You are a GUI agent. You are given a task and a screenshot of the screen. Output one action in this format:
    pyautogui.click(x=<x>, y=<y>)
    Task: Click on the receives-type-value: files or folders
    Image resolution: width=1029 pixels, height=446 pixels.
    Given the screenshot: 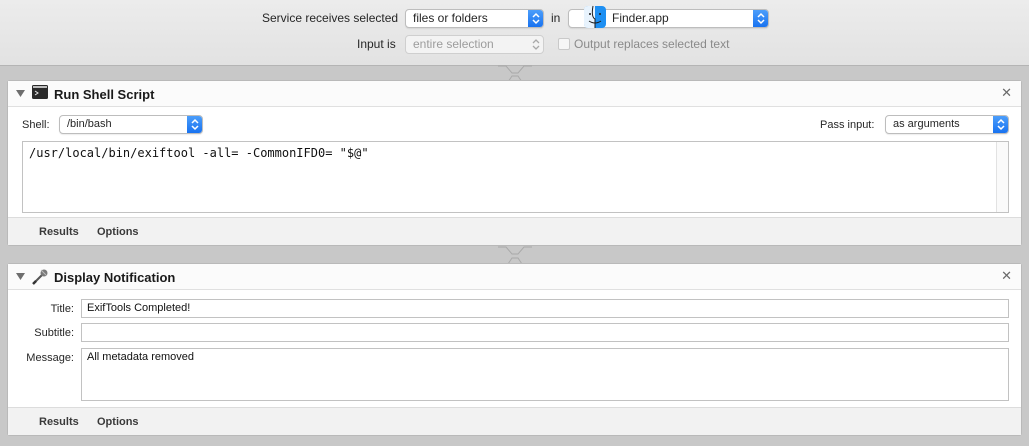 What is the action you would take?
    pyautogui.click(x=450, y=18)
    